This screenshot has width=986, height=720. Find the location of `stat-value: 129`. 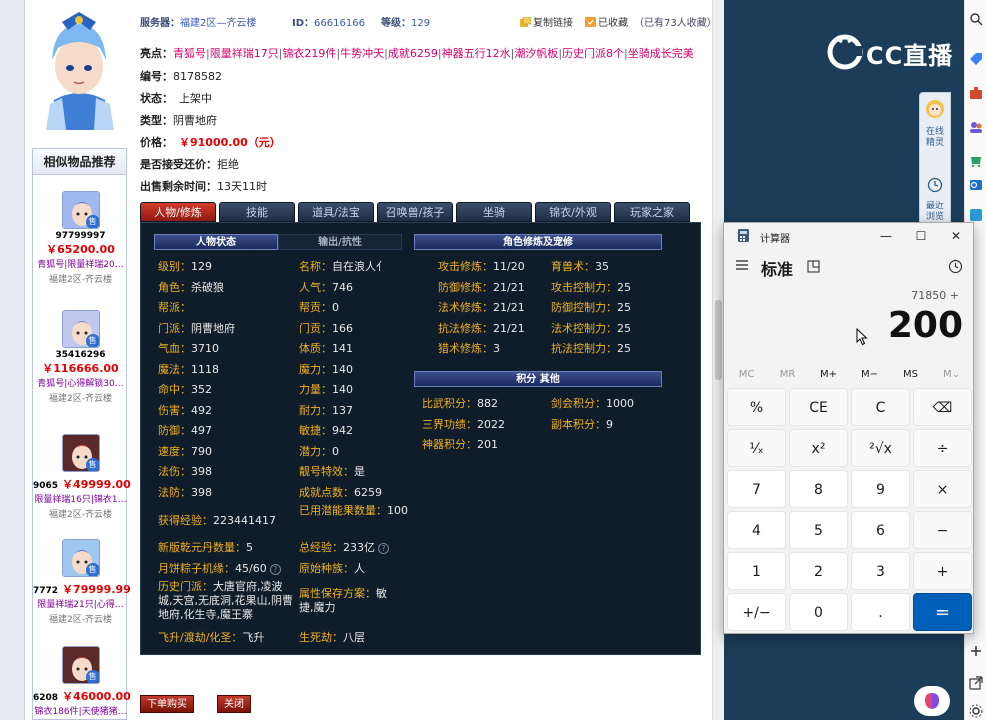

stat-value: 129 is located at coordinates (201, 266).